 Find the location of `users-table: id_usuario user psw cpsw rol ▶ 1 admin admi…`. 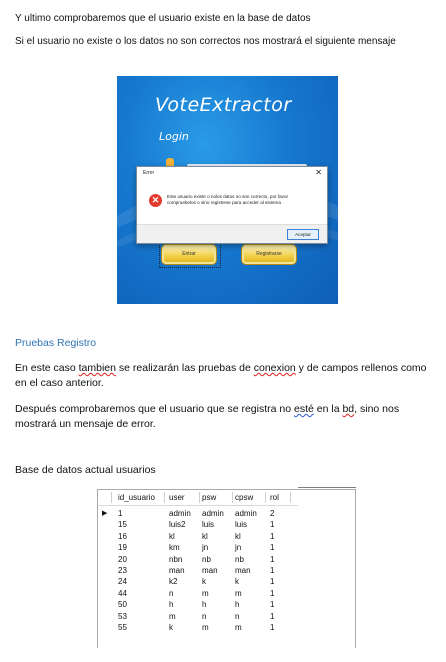

users-table: id_usuario user psw cpsw rol ▶ 1 admin admi… is located at coordinates (226, 568).